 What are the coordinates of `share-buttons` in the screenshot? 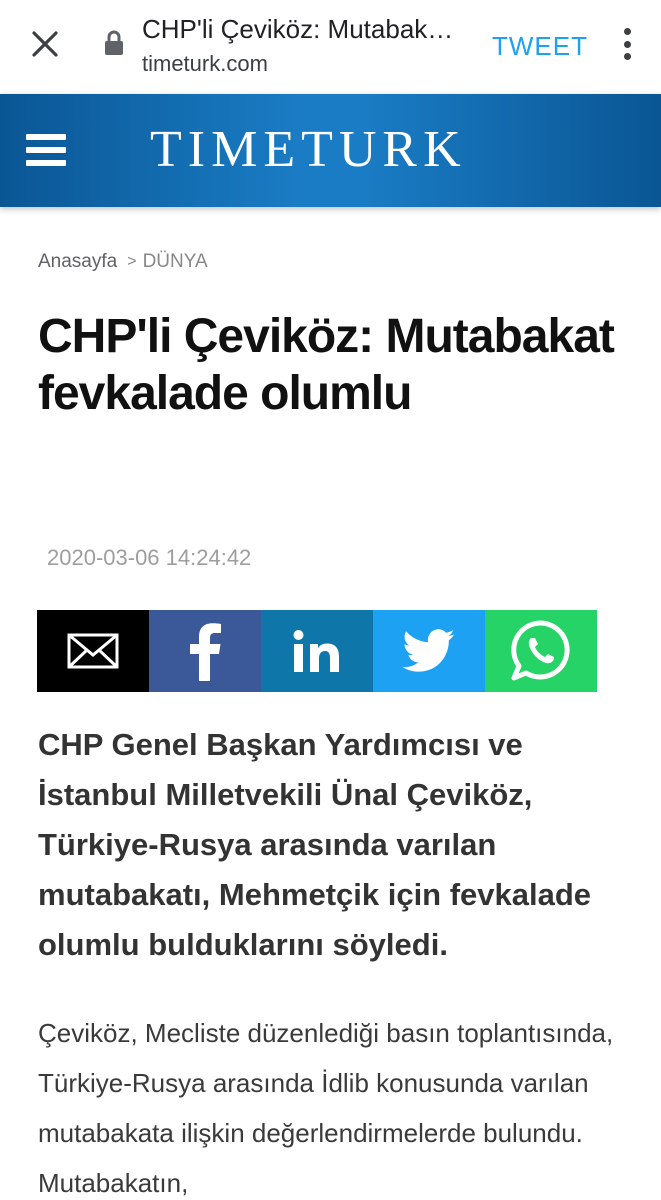 It's located at (317, 651).